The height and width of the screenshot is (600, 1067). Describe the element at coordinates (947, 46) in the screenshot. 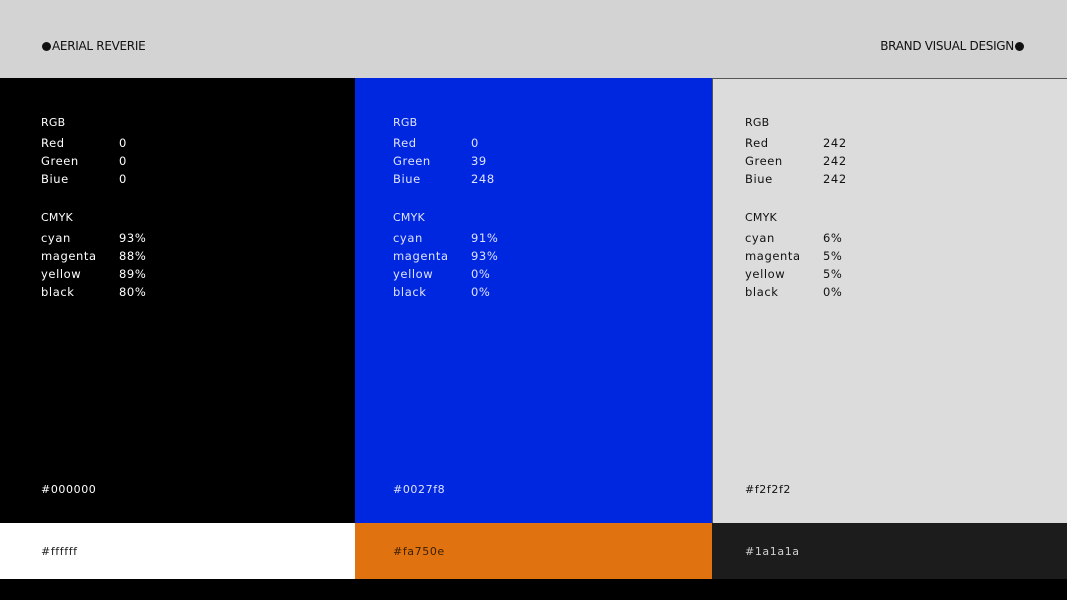

I see `brand-subtitle: BRAND VISUAL DESIGN` at that location.